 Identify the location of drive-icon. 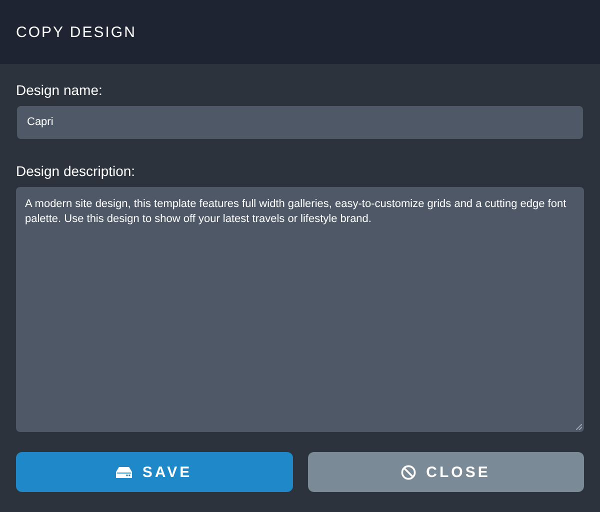
(124, 472).